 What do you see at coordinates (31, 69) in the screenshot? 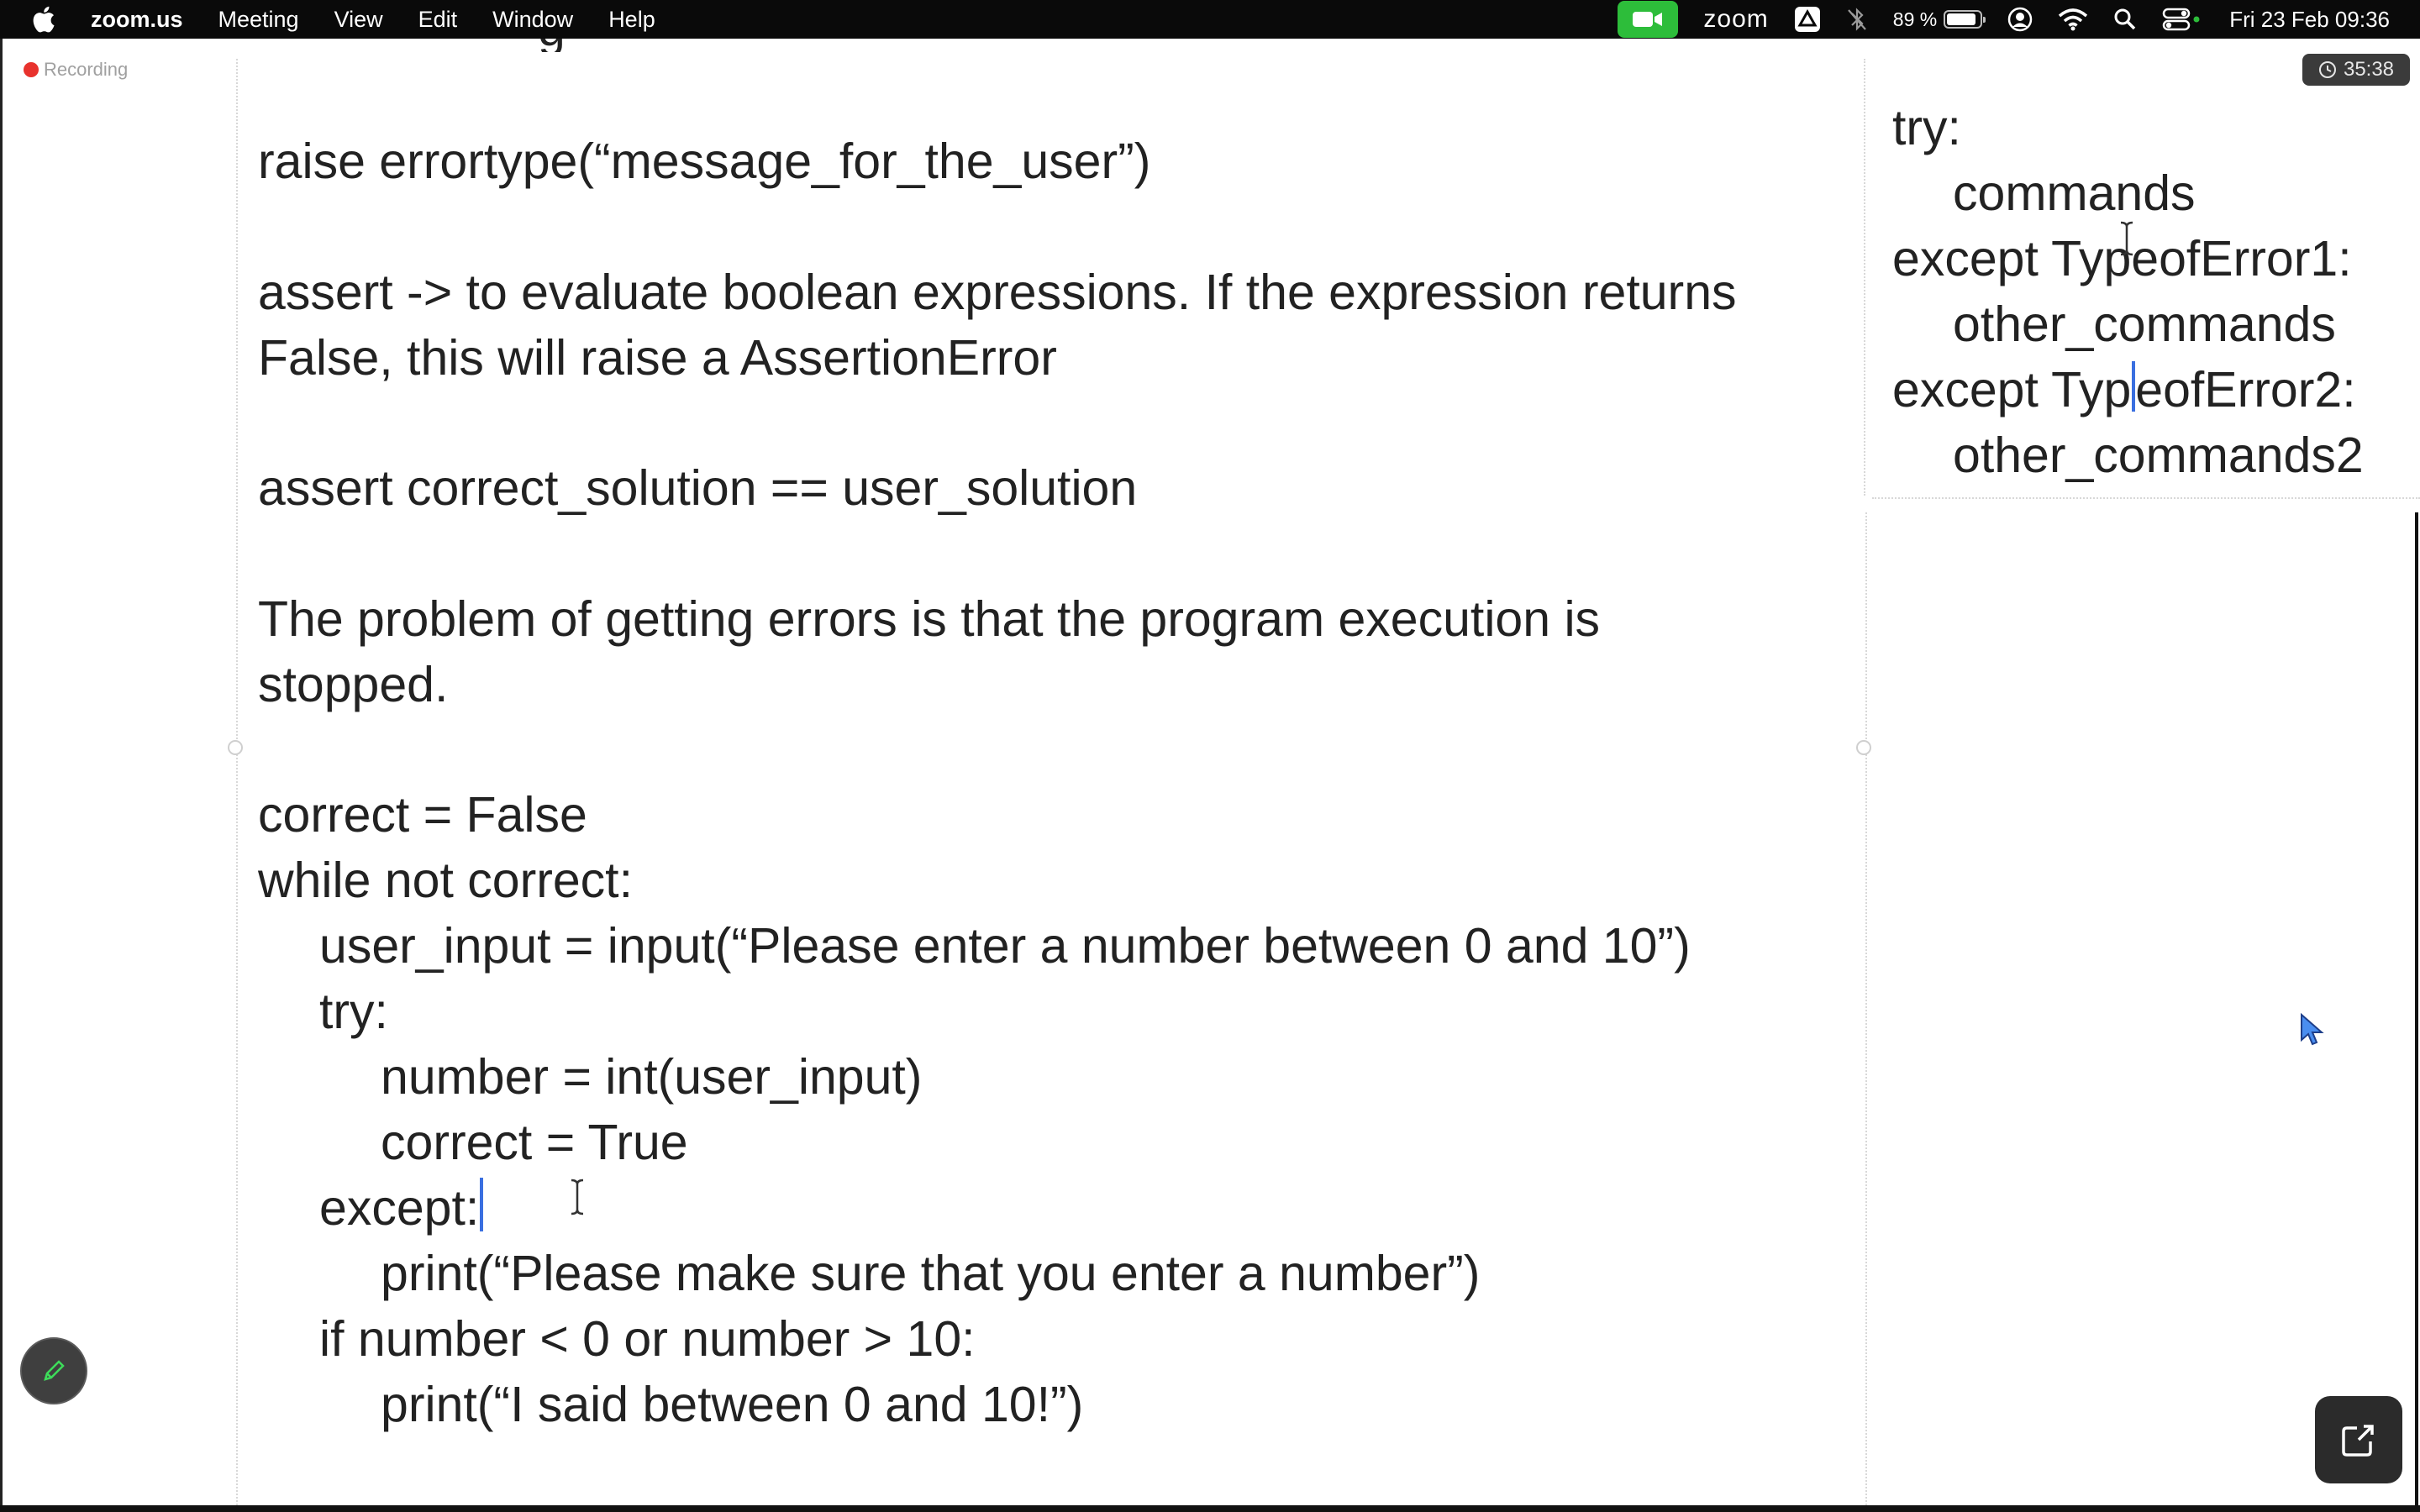
I see `recording-dot-icon` at bounding box center [31, 69].